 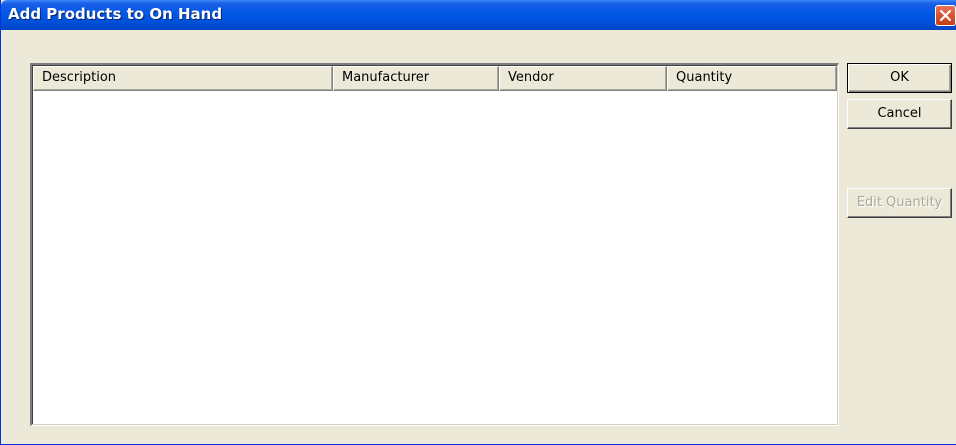 I want to click on title-bar: Add Products to On Hand, so click(x=478, y=15).